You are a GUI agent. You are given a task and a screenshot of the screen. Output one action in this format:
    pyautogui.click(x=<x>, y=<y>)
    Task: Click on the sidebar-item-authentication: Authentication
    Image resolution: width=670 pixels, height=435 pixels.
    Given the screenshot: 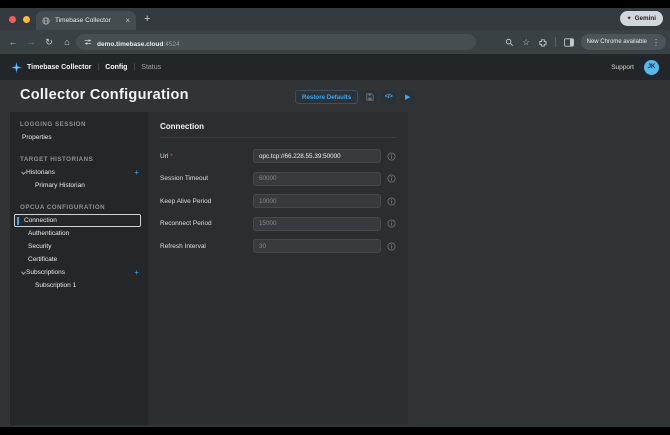 What is the action you would take?
    pyautogui.click(x=79, y=233)
    